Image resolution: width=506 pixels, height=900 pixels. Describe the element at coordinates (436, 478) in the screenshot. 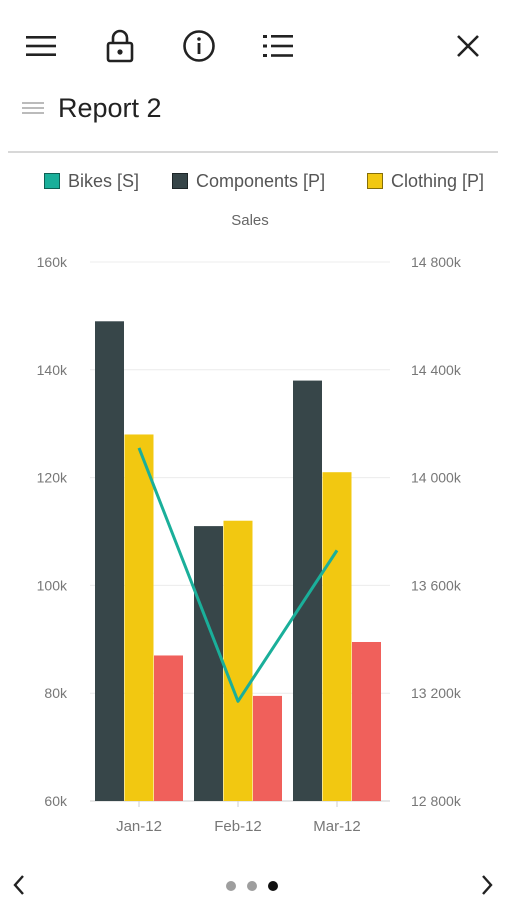

I see `y-right-tick-label: 14 000k` at that location.